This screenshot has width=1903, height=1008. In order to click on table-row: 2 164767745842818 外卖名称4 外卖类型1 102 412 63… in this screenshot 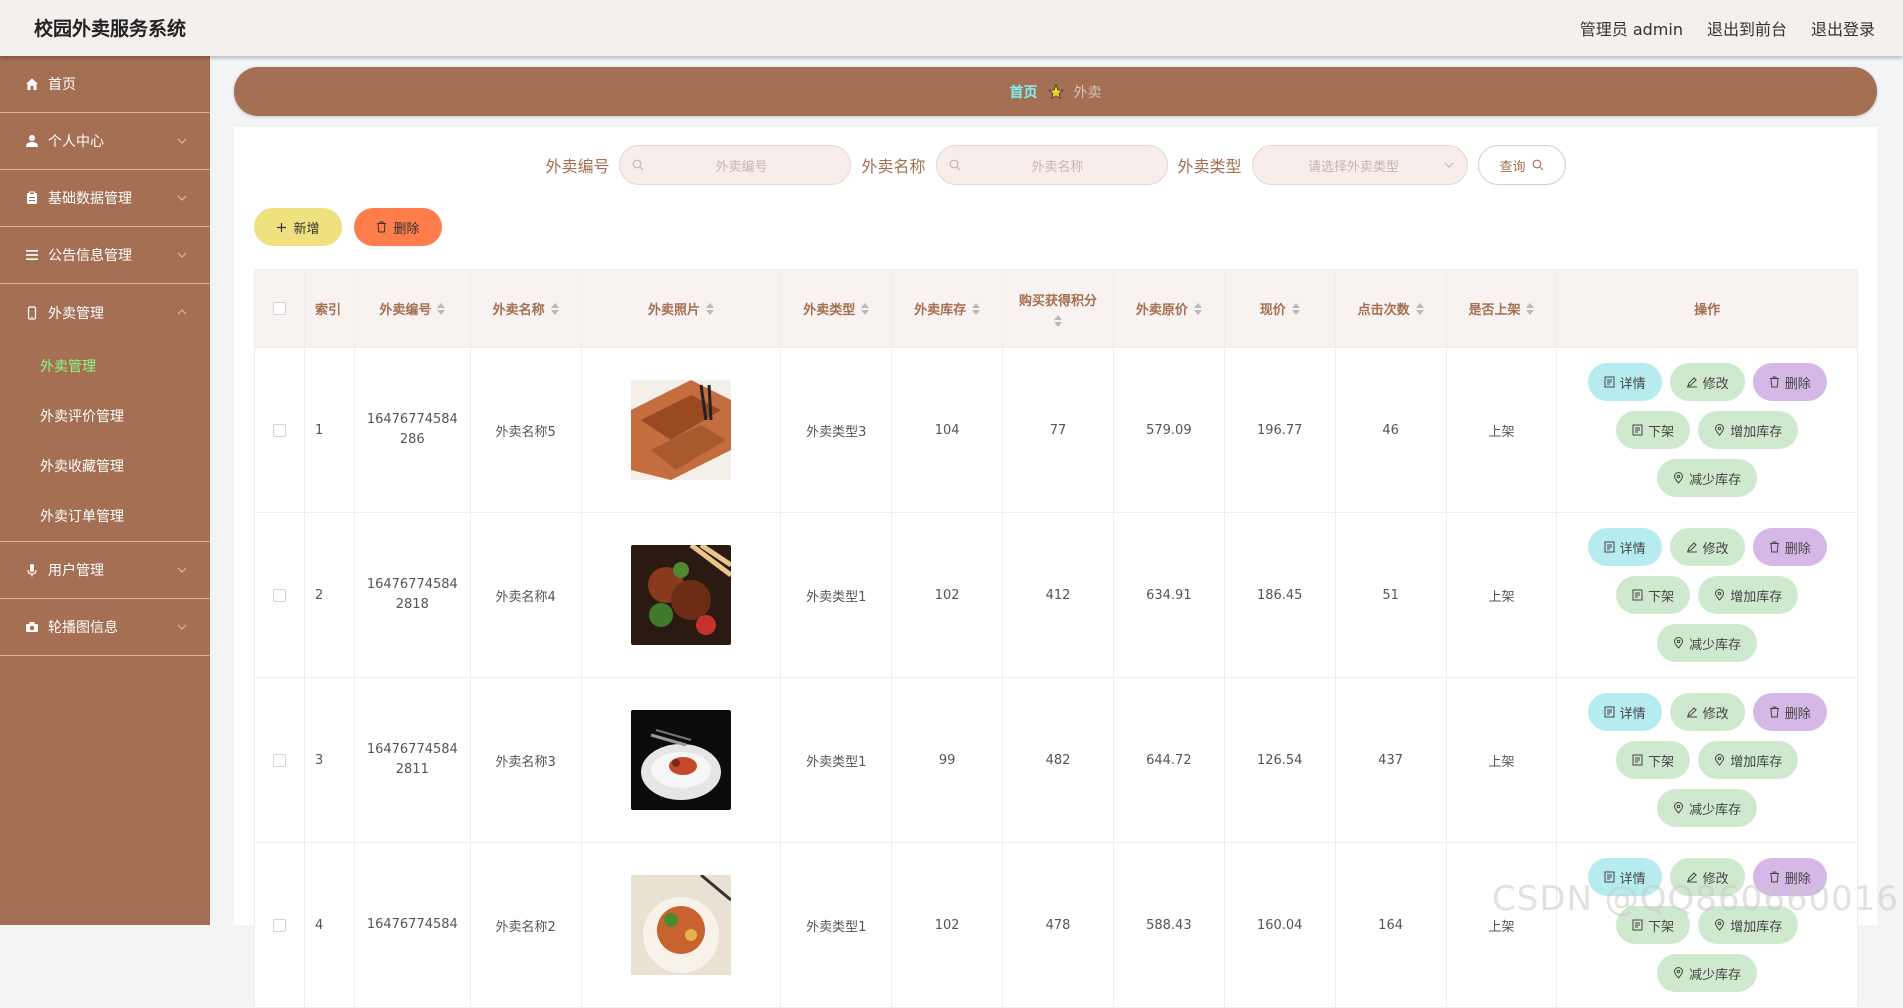, I will do `click(1056, 595)`.